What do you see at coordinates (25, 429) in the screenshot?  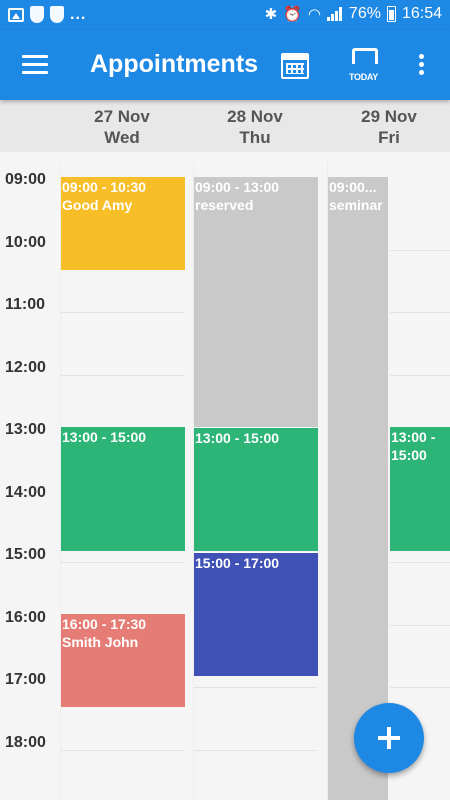 I see `hour-label: 13:00` at bounding box center [25, 429].